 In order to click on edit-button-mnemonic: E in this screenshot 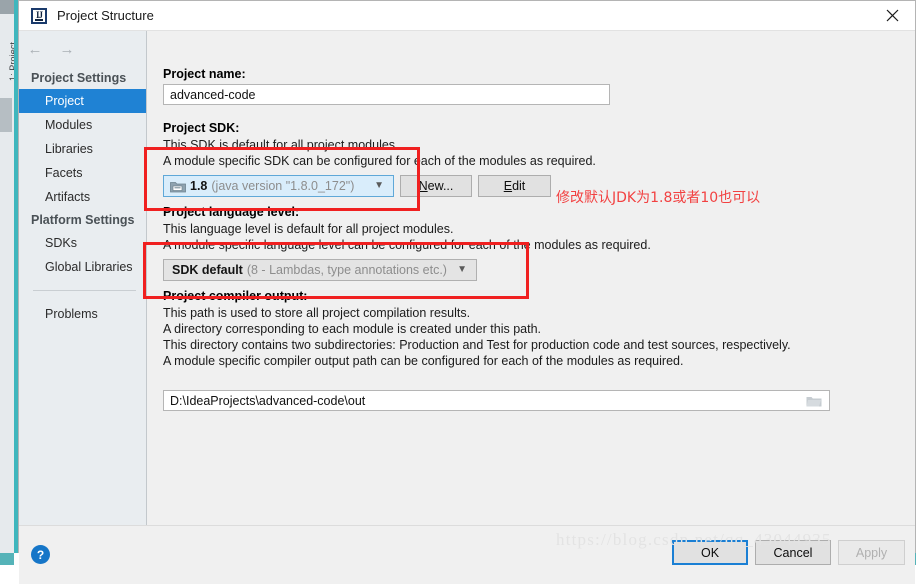, I will do `click(508, 186)`.